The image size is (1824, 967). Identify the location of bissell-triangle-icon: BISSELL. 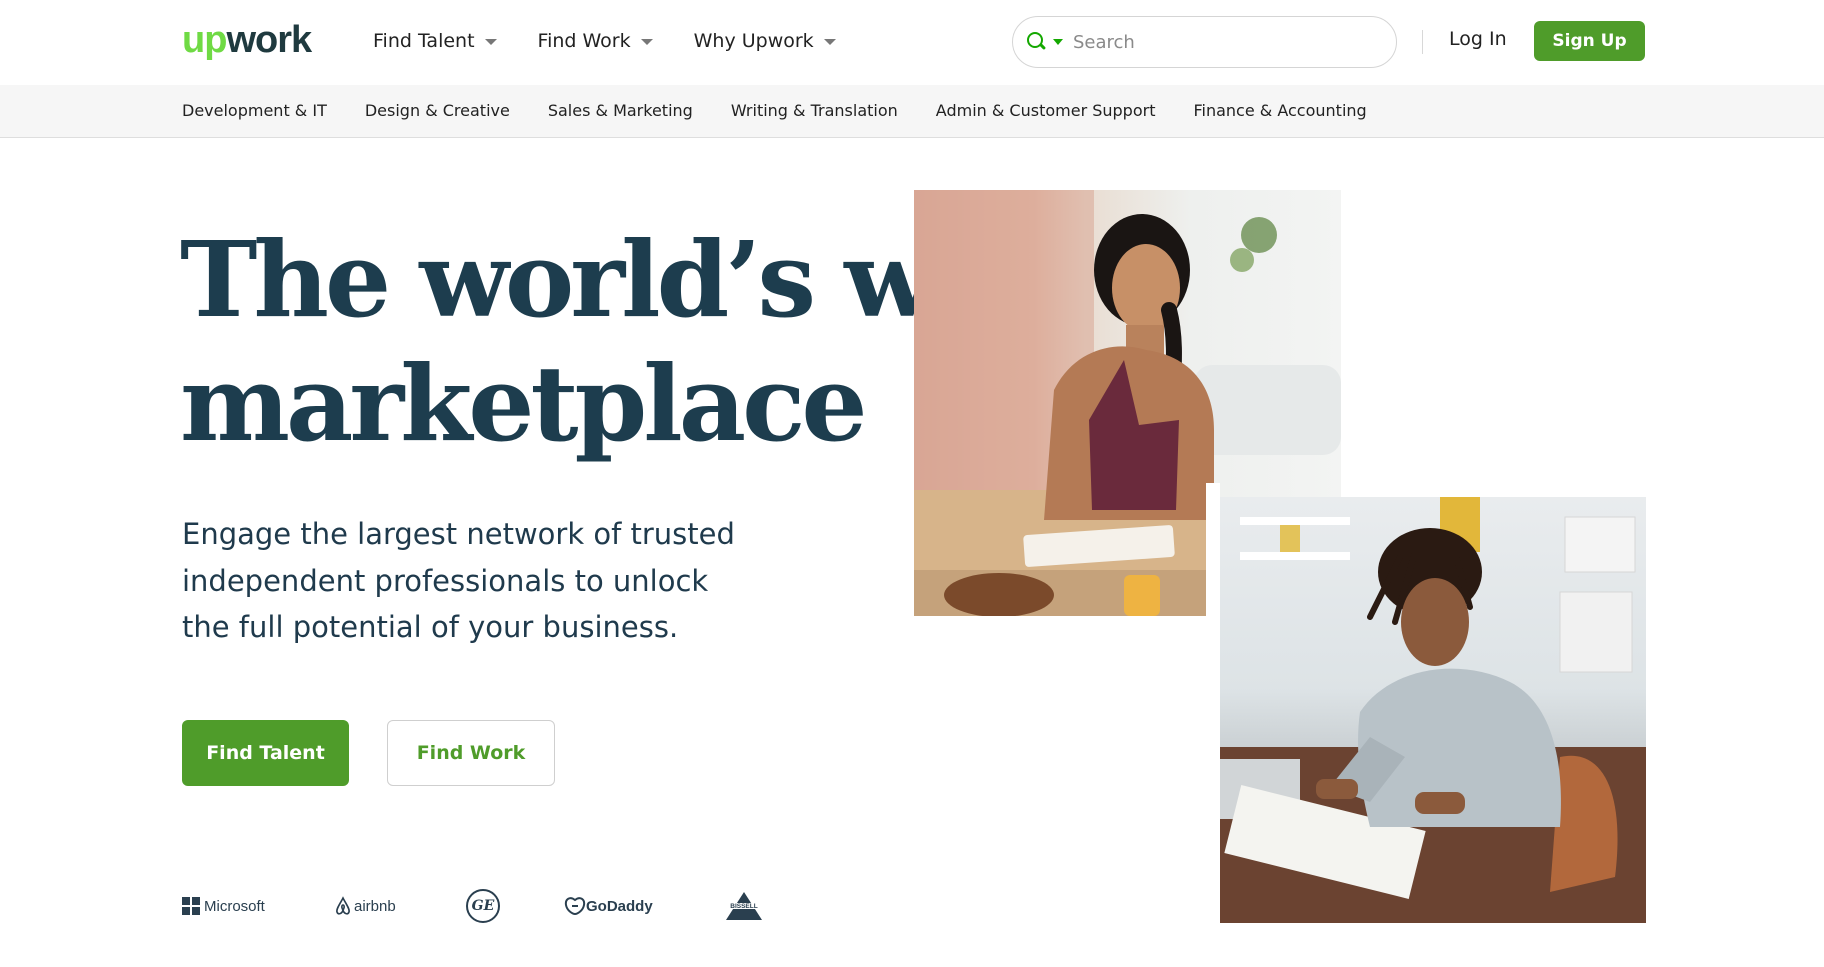
(744, 906).